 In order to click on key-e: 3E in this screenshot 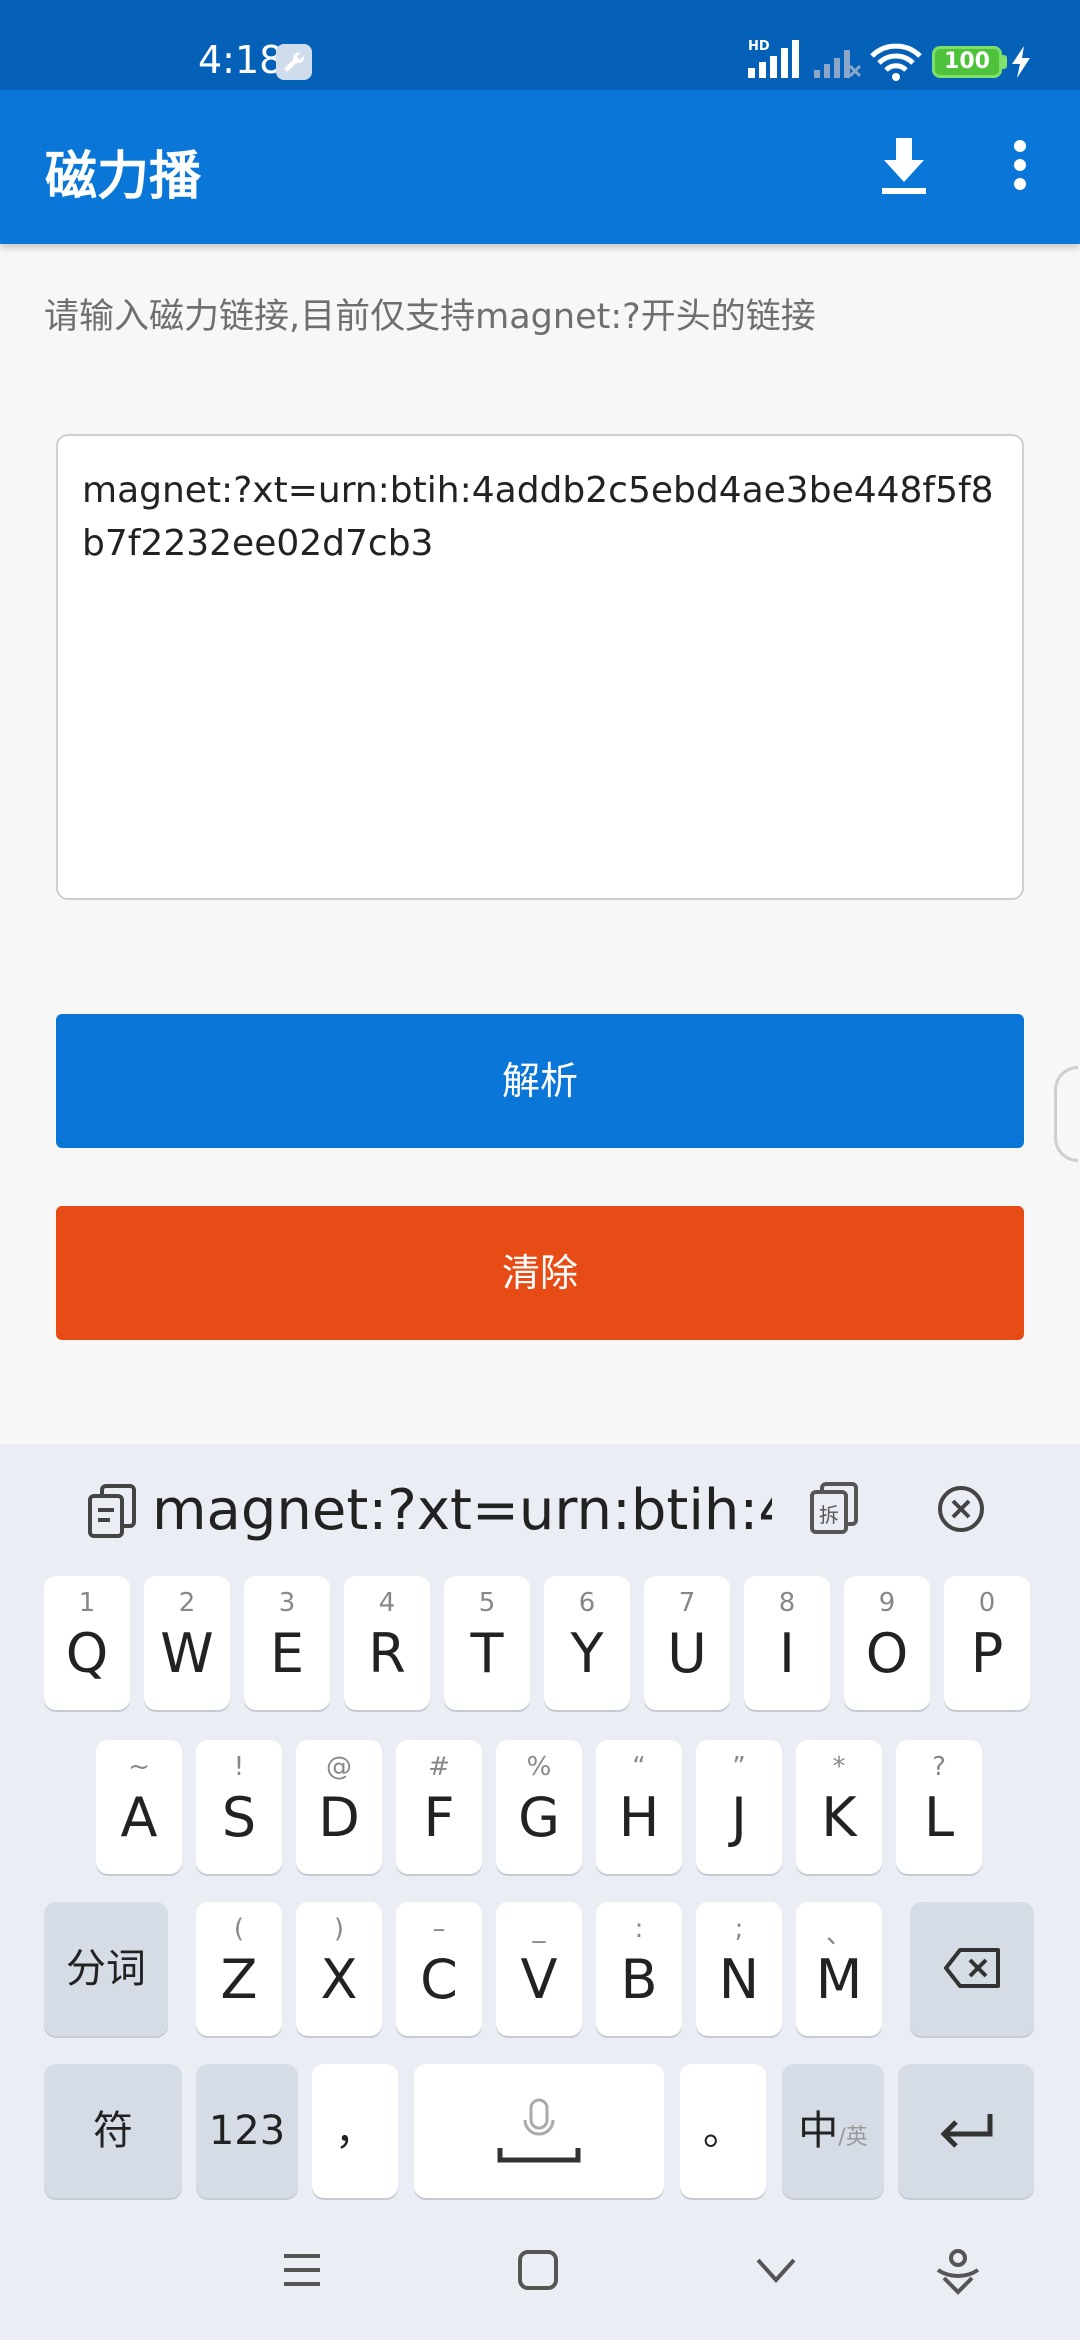, I will do `click(287, 1643)`.